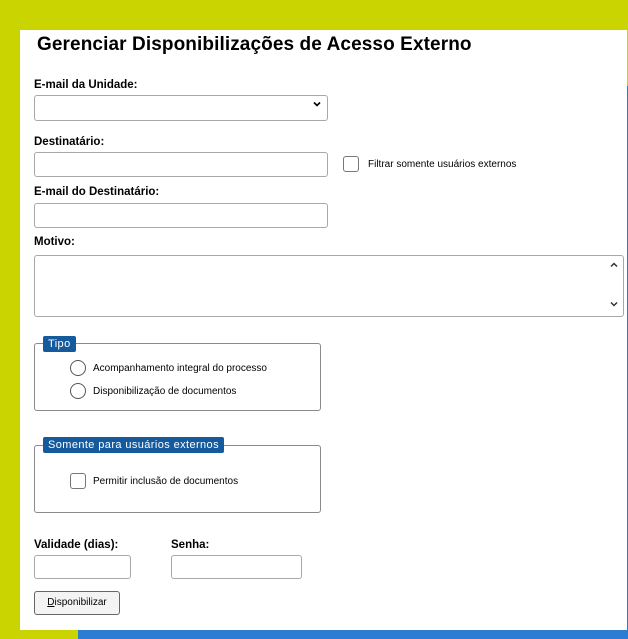  I want to click on email-unidade-label: E-mail da Unidade:, so click(86, 85).